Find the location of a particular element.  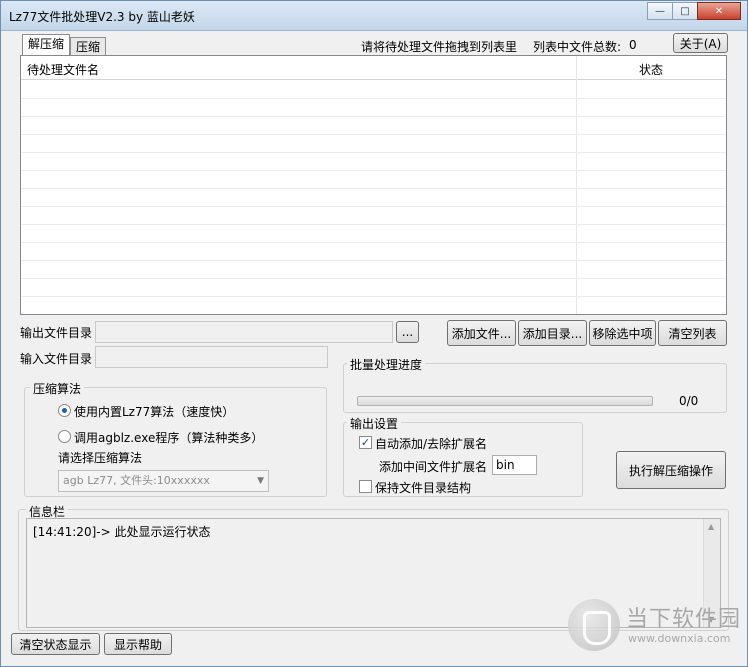

drag-hint: 请将待处理文件拖拽到列表里 is located at coordinates (439, 47).